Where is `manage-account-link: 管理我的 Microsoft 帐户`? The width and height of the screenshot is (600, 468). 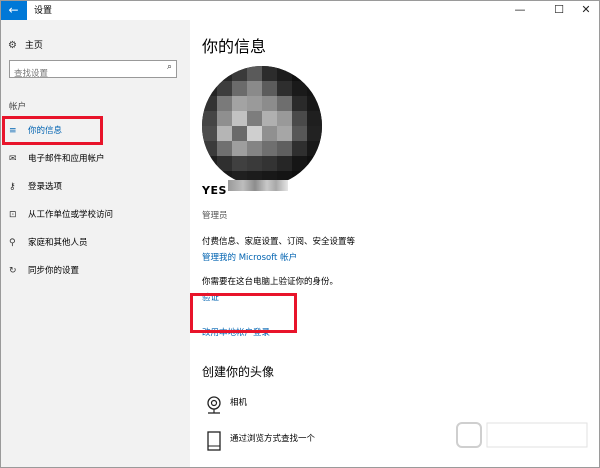 manage-account-link: 管理我的 Microsoft 帐户 is located at coordinates (249, 257).